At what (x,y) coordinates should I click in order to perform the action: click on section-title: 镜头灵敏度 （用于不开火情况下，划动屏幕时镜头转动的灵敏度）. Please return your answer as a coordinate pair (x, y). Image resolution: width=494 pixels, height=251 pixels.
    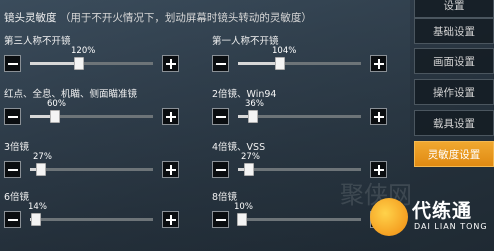
    Looking at the image, I should click on (158, 17).